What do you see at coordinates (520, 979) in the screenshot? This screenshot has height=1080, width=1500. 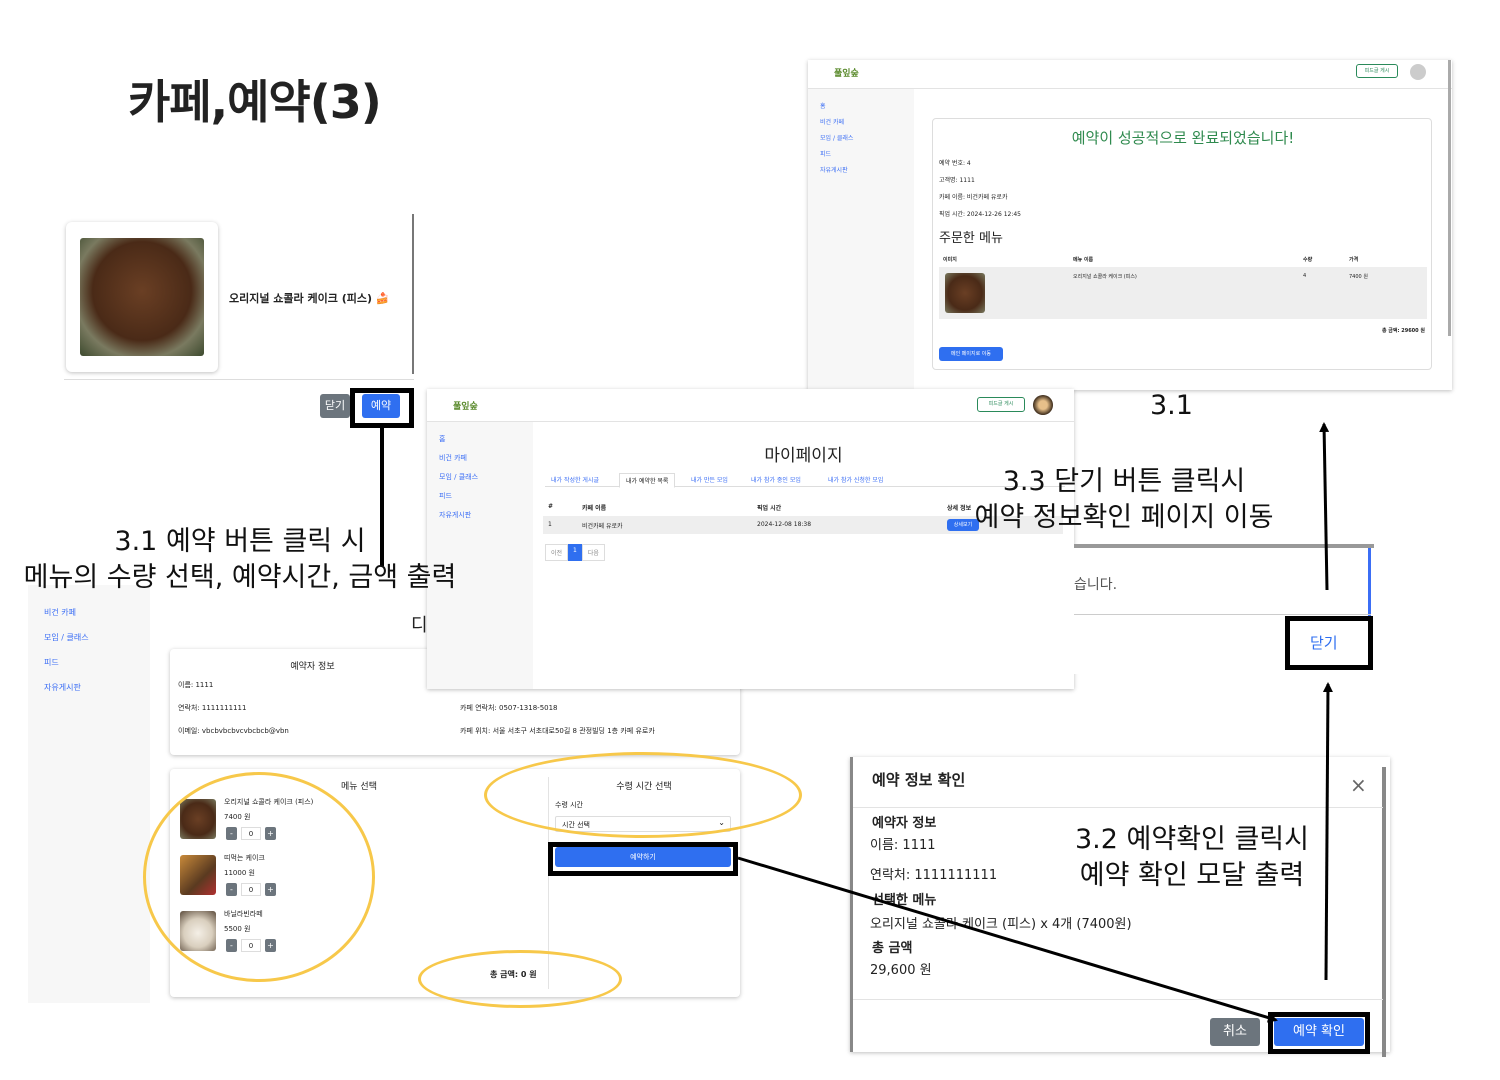 I see `highlight-oval-total` at bounding box center [520, 979].